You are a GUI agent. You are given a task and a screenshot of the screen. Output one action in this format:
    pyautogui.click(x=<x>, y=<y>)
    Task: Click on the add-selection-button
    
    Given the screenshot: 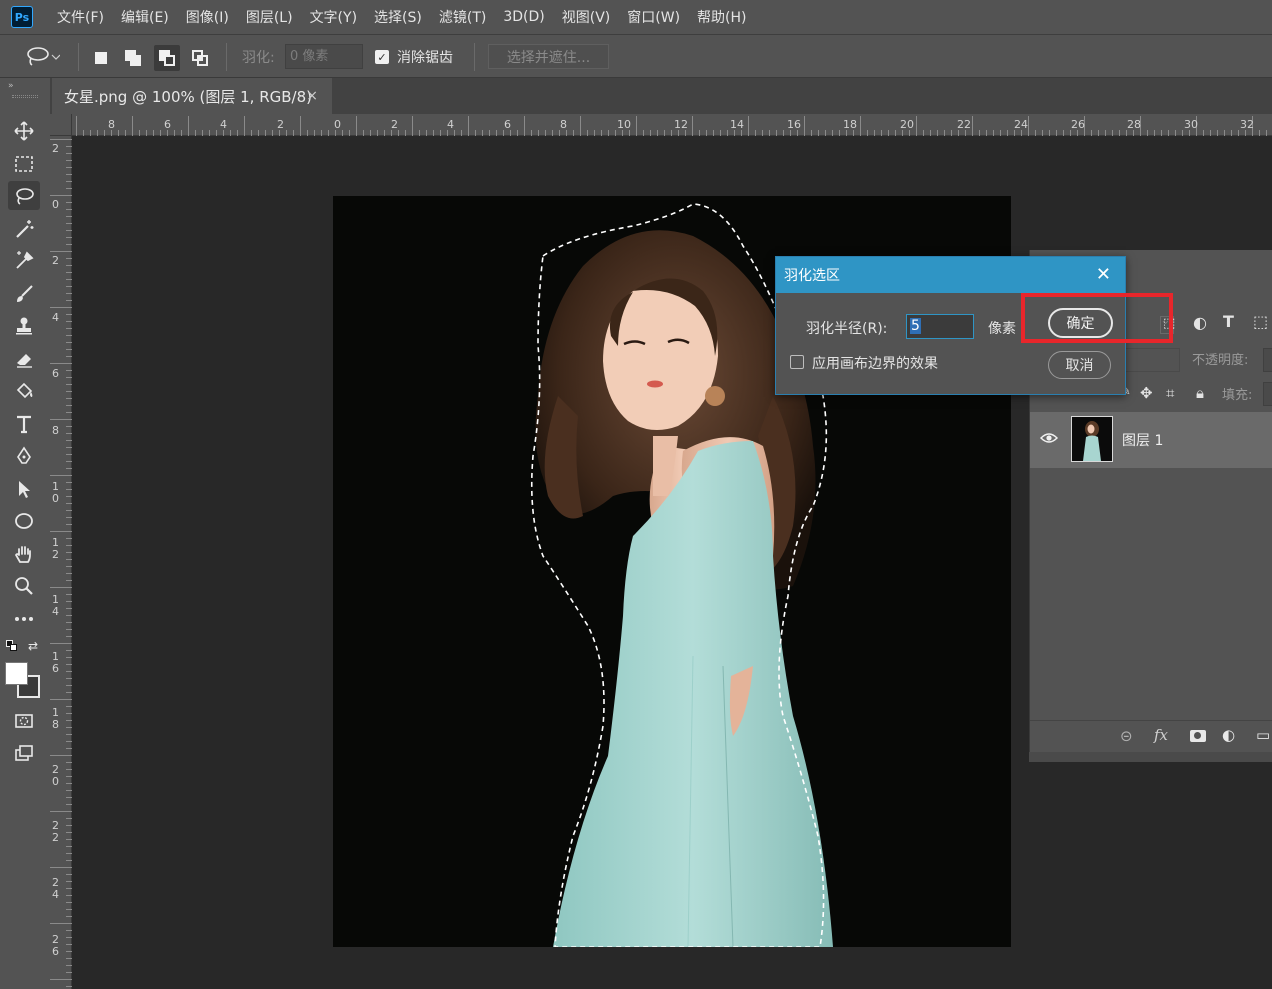 What is the action you would take?
    pyautogui.click(x=133, y=58)
    